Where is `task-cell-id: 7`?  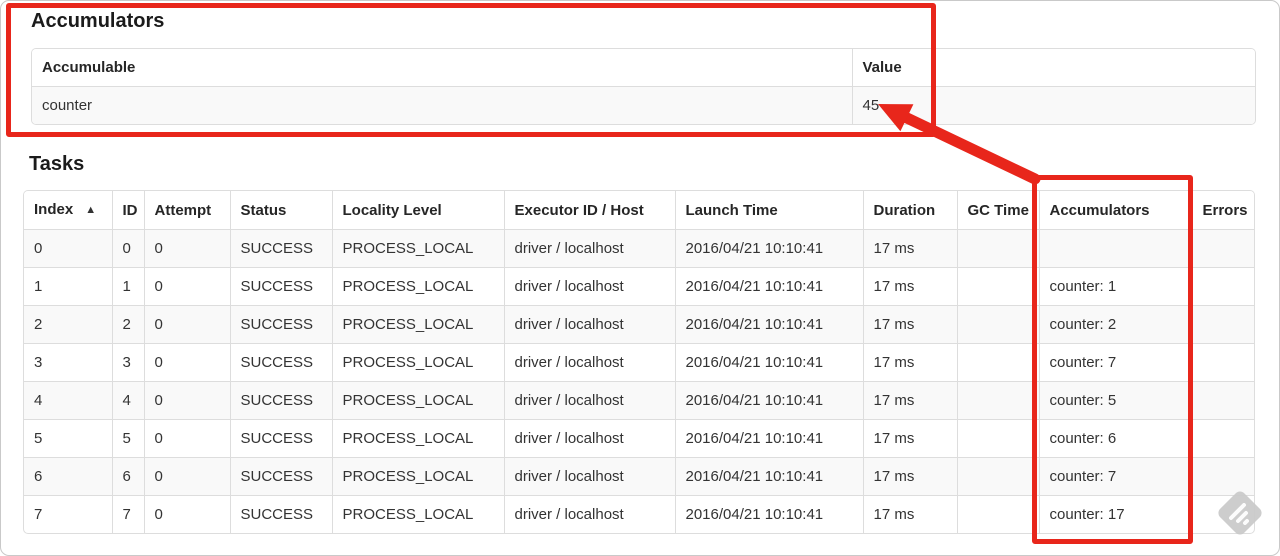 task-cell-id: 7 is located at coordinates (128, 514).